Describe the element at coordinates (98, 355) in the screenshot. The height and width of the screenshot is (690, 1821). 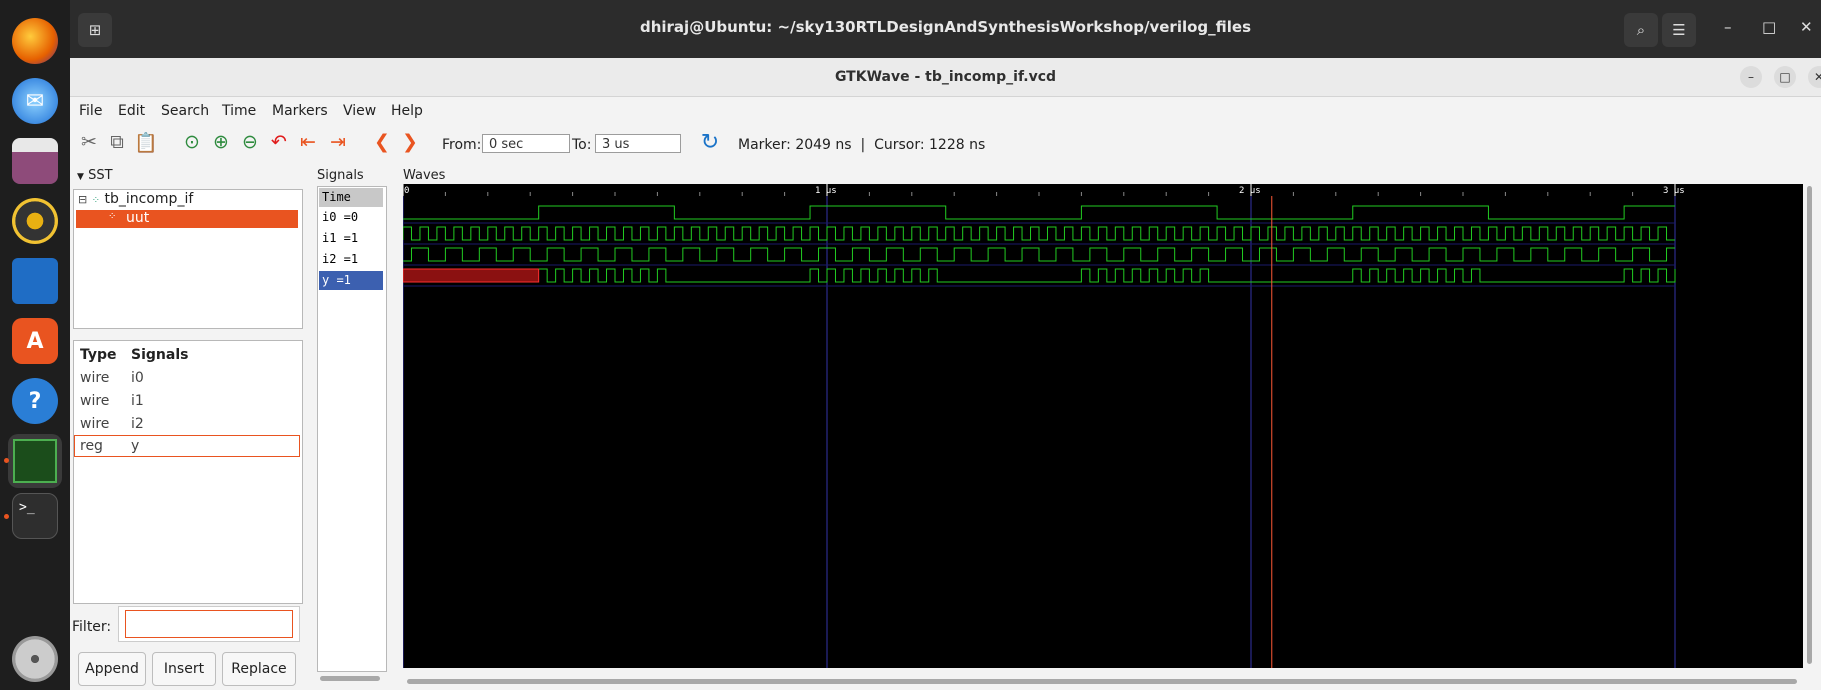
I see `type-column-header: Type` at that location.